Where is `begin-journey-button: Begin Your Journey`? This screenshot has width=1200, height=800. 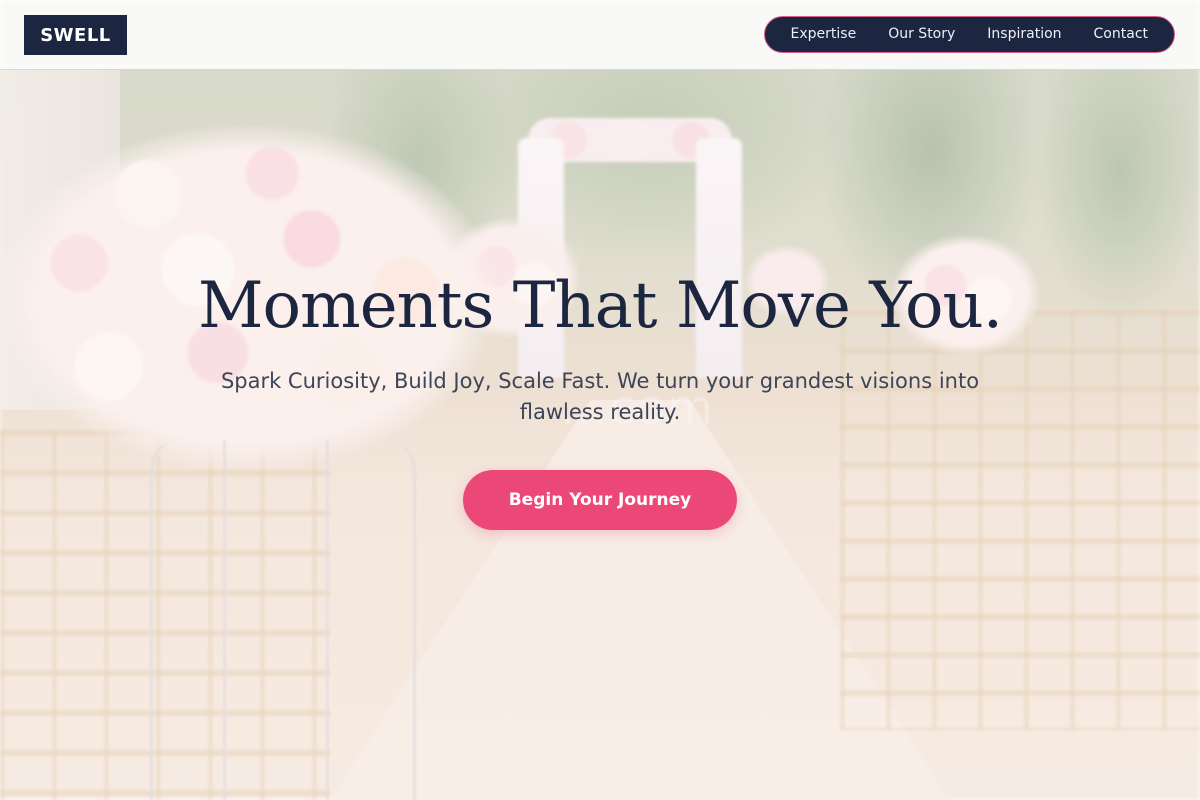 begin-journey-button: Begin Your Journey is located at coordinates (600, 500).